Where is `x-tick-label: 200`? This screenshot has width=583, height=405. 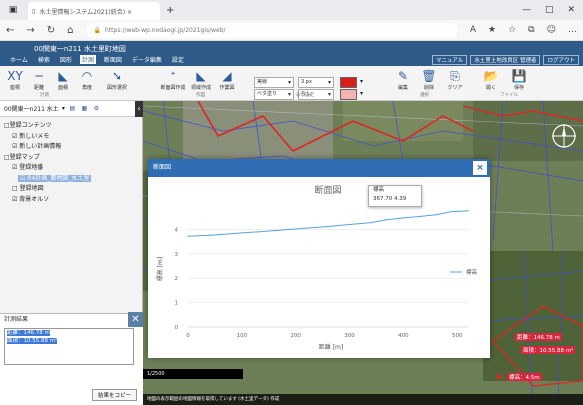 x-tick-label: 200 is located at coordinates (295, 336).